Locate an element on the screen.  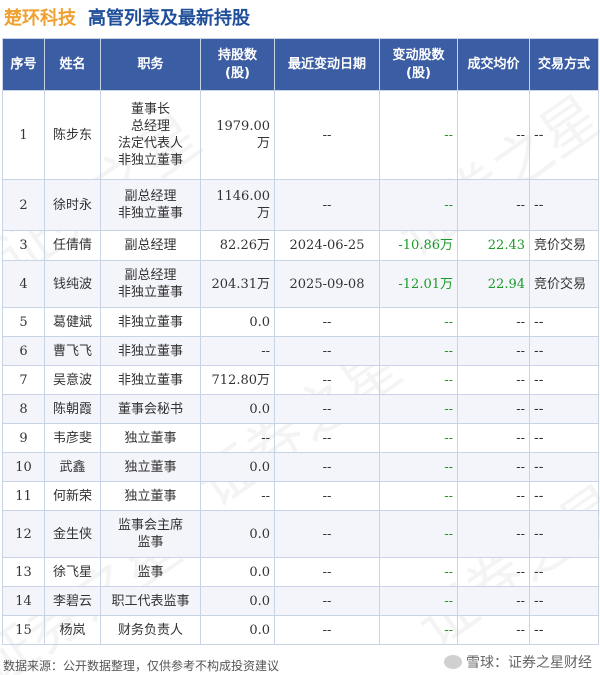
table-row: 8 陈朝霞 董事会秘书 0.0 -- -- -- -- is located at coordinates (300, 409).